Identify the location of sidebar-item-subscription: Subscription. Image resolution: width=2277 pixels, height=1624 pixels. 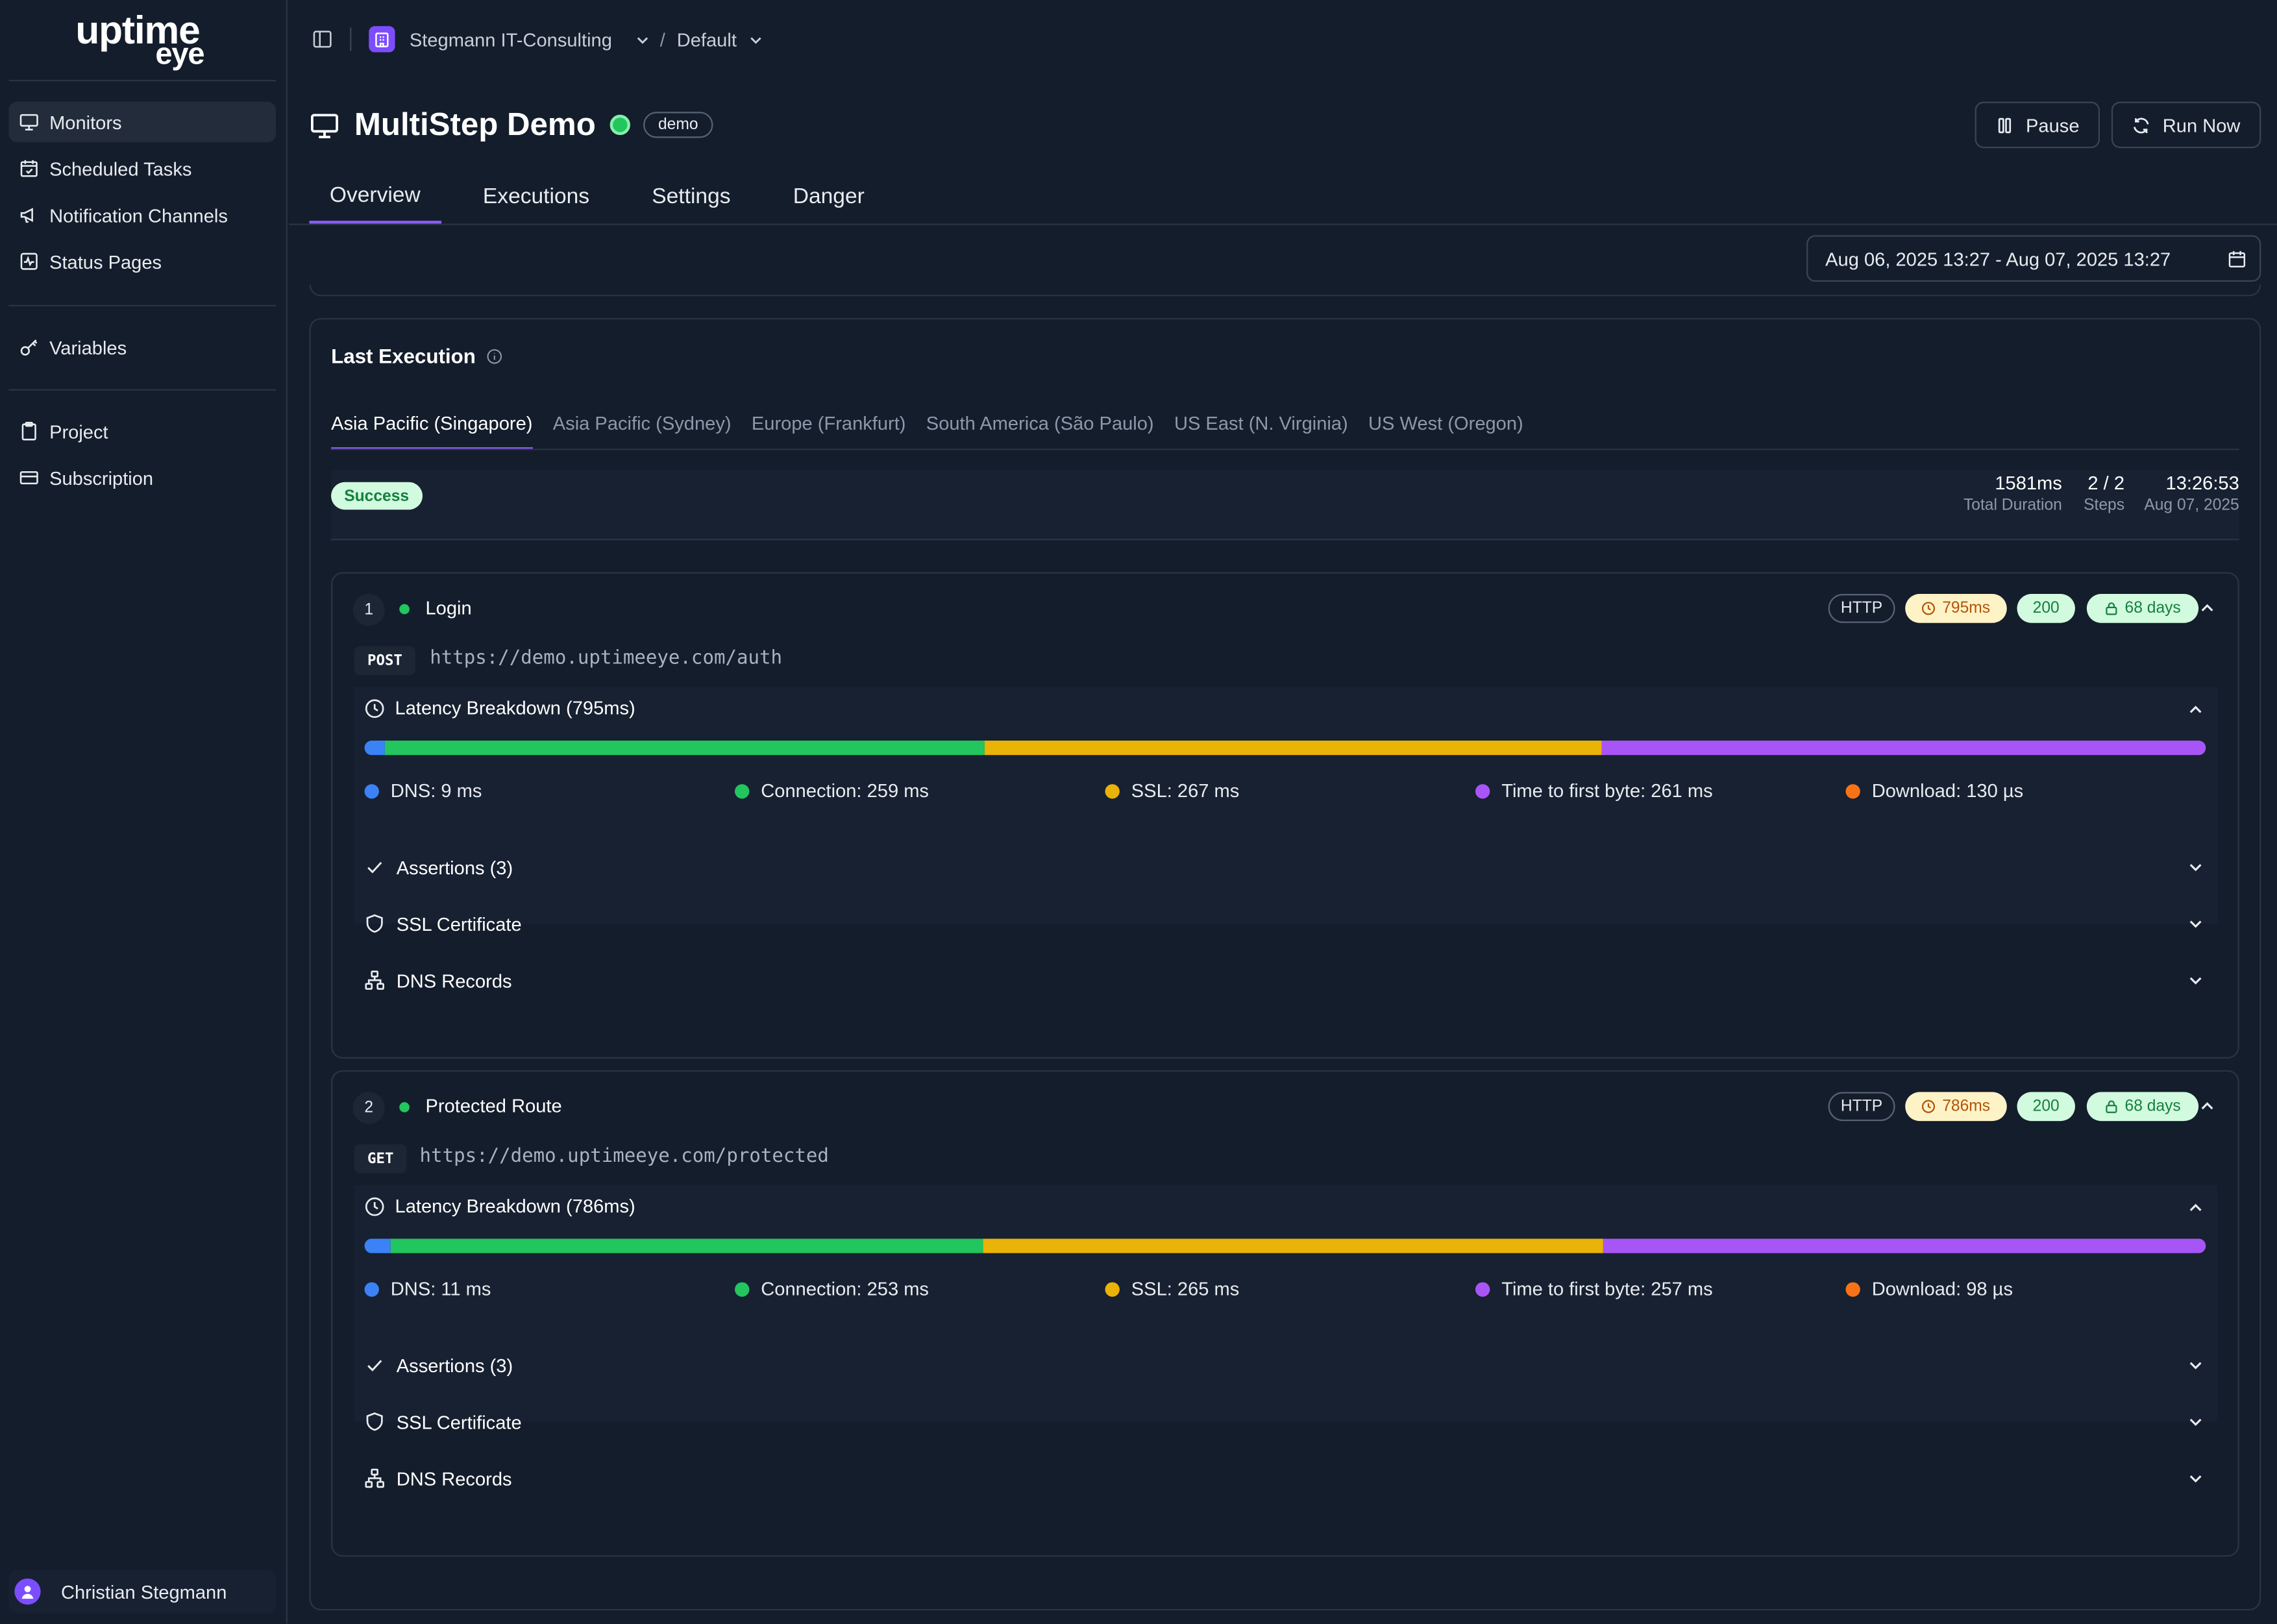
(142, 478).